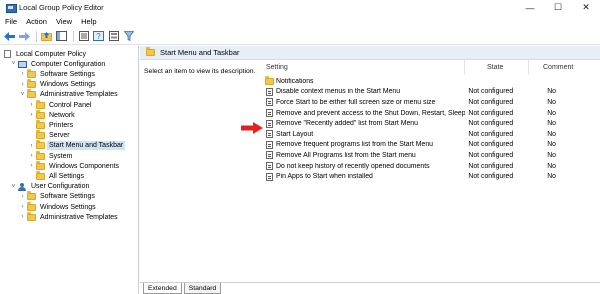 The image size is (600, 294). Describe the element at coordinates (558, 7) in the screenshot. I see `maximize-button: ☐` at that location.